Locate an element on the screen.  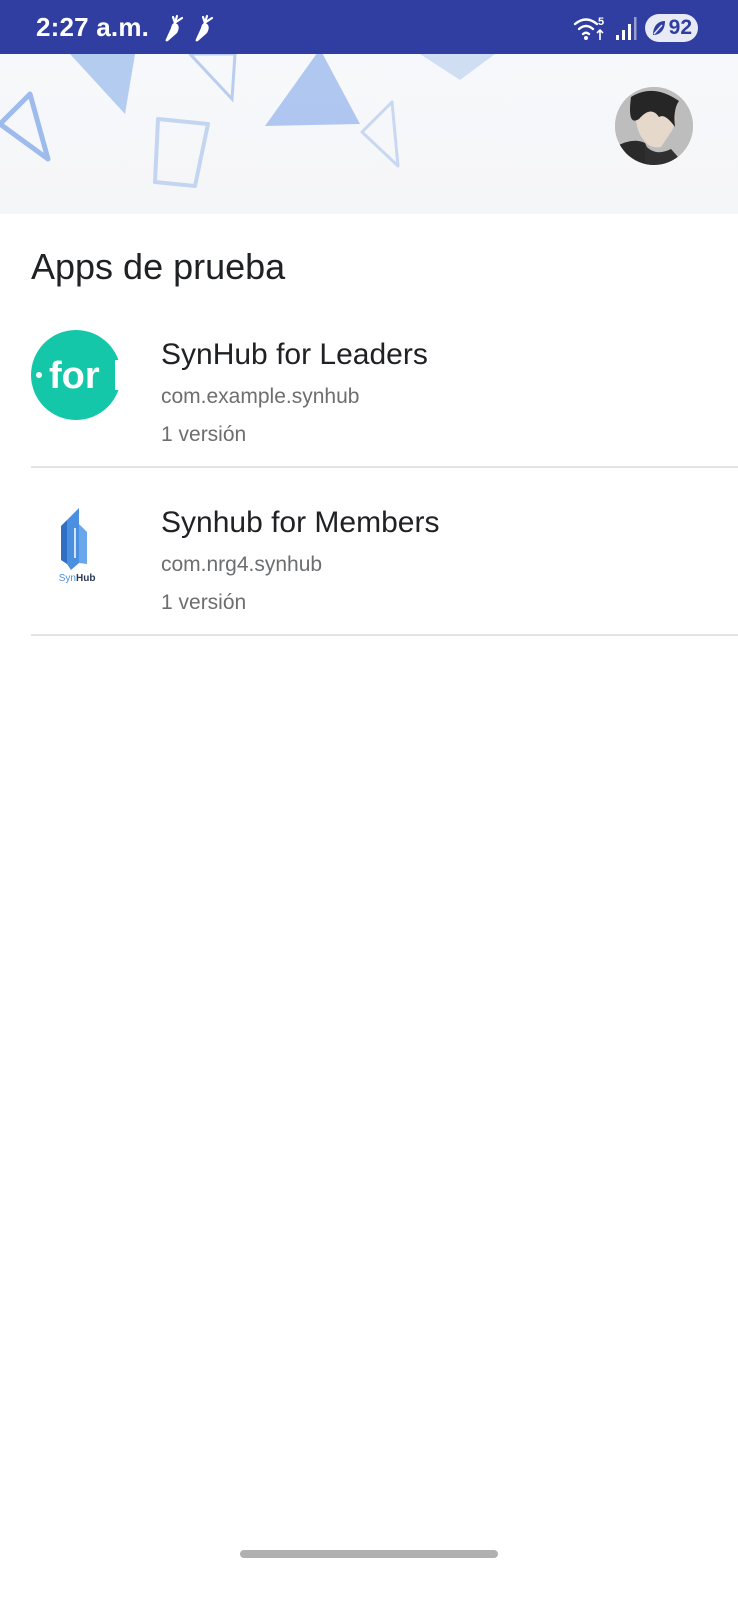
app-icon-text-suffix: Hub is located at coordinates (85, 578).